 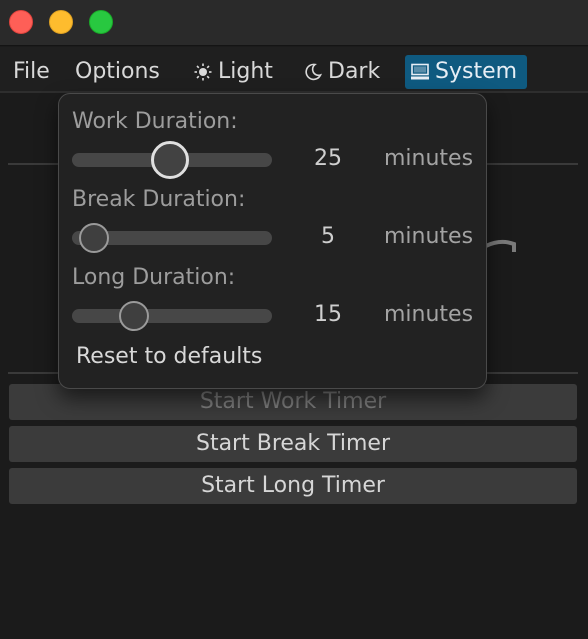 I want to click on work-duration-value: 25, so click(x=328, y=158).